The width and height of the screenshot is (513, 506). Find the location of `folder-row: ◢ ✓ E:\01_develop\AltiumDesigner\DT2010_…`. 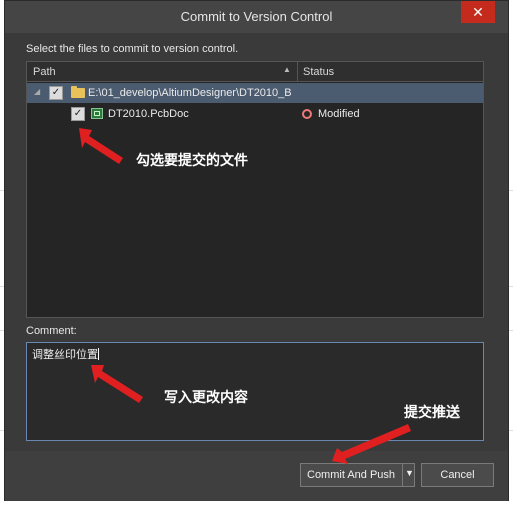

folder-row: ◢ ✓ E:\01_develop\AltiumDesigner\DT2010_… is located at coordinates (255, 93).